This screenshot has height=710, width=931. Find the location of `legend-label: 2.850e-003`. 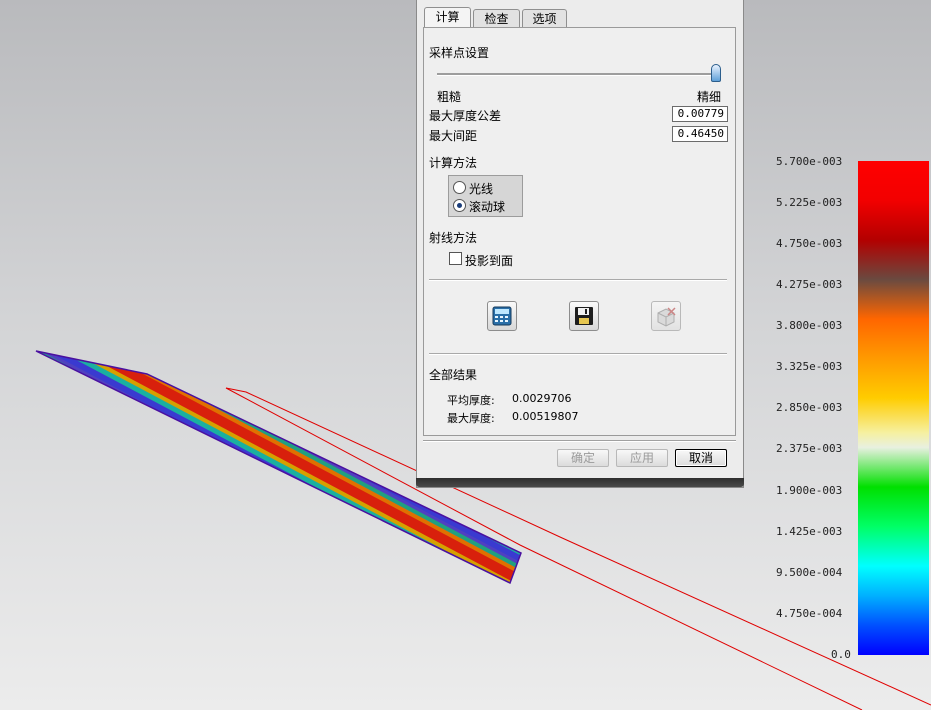

legend-label: 2.850e-003 is located at coordinates (809, 407).